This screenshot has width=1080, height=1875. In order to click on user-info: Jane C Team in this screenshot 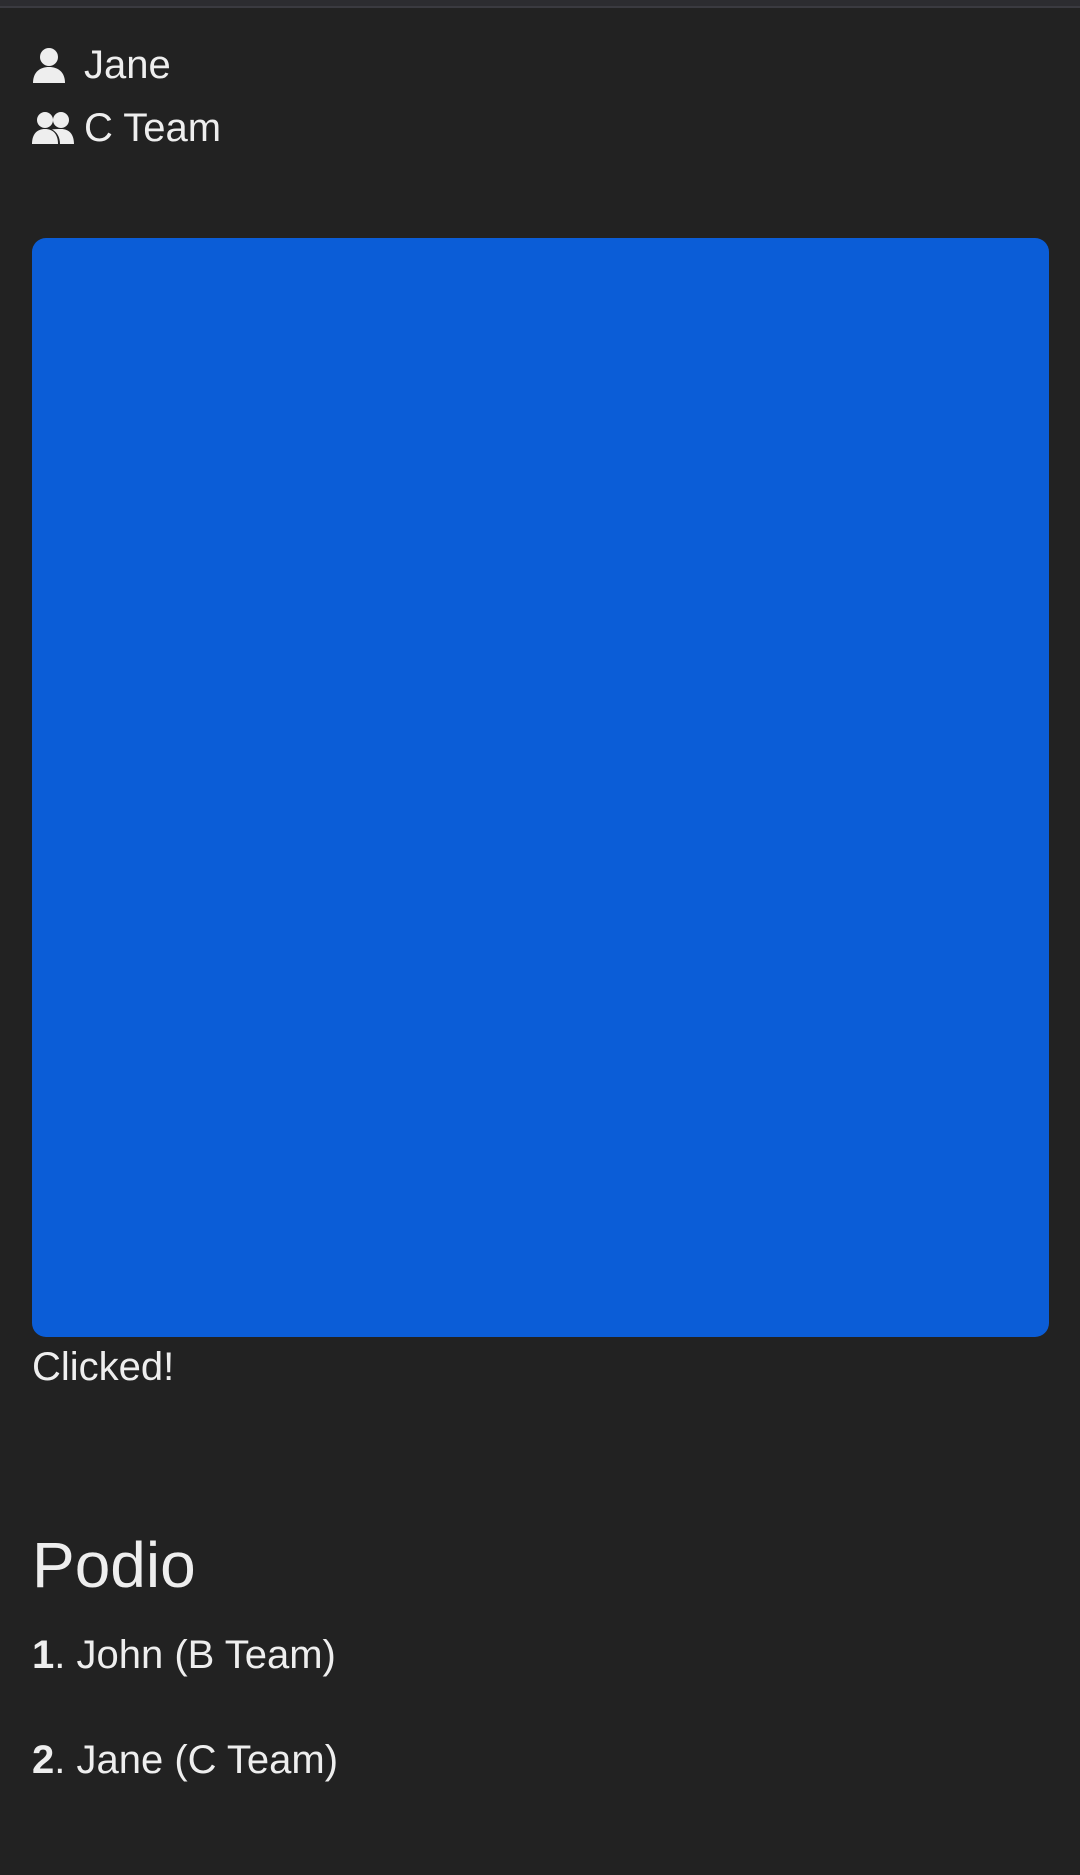, I will do `click(126, 101)`.